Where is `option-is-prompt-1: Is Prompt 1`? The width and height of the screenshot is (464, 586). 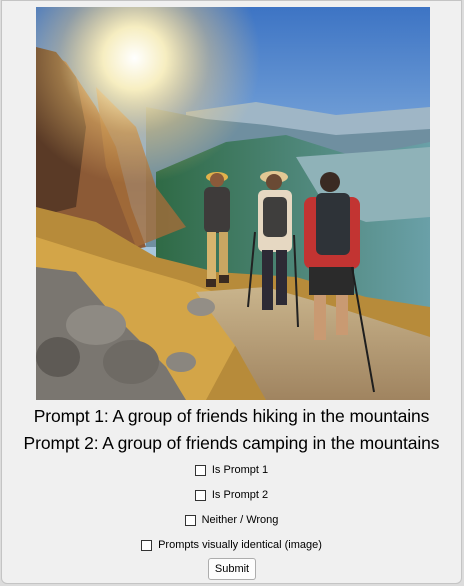 option-is-prompt-1: Is Prompt 1 is located at coordinates (231, 470).